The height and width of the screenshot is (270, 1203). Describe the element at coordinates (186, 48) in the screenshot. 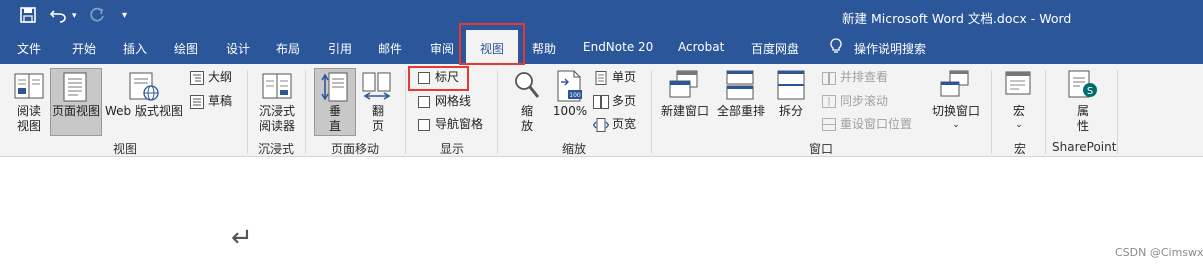

I see `tab-draw: 绘图` at that location.